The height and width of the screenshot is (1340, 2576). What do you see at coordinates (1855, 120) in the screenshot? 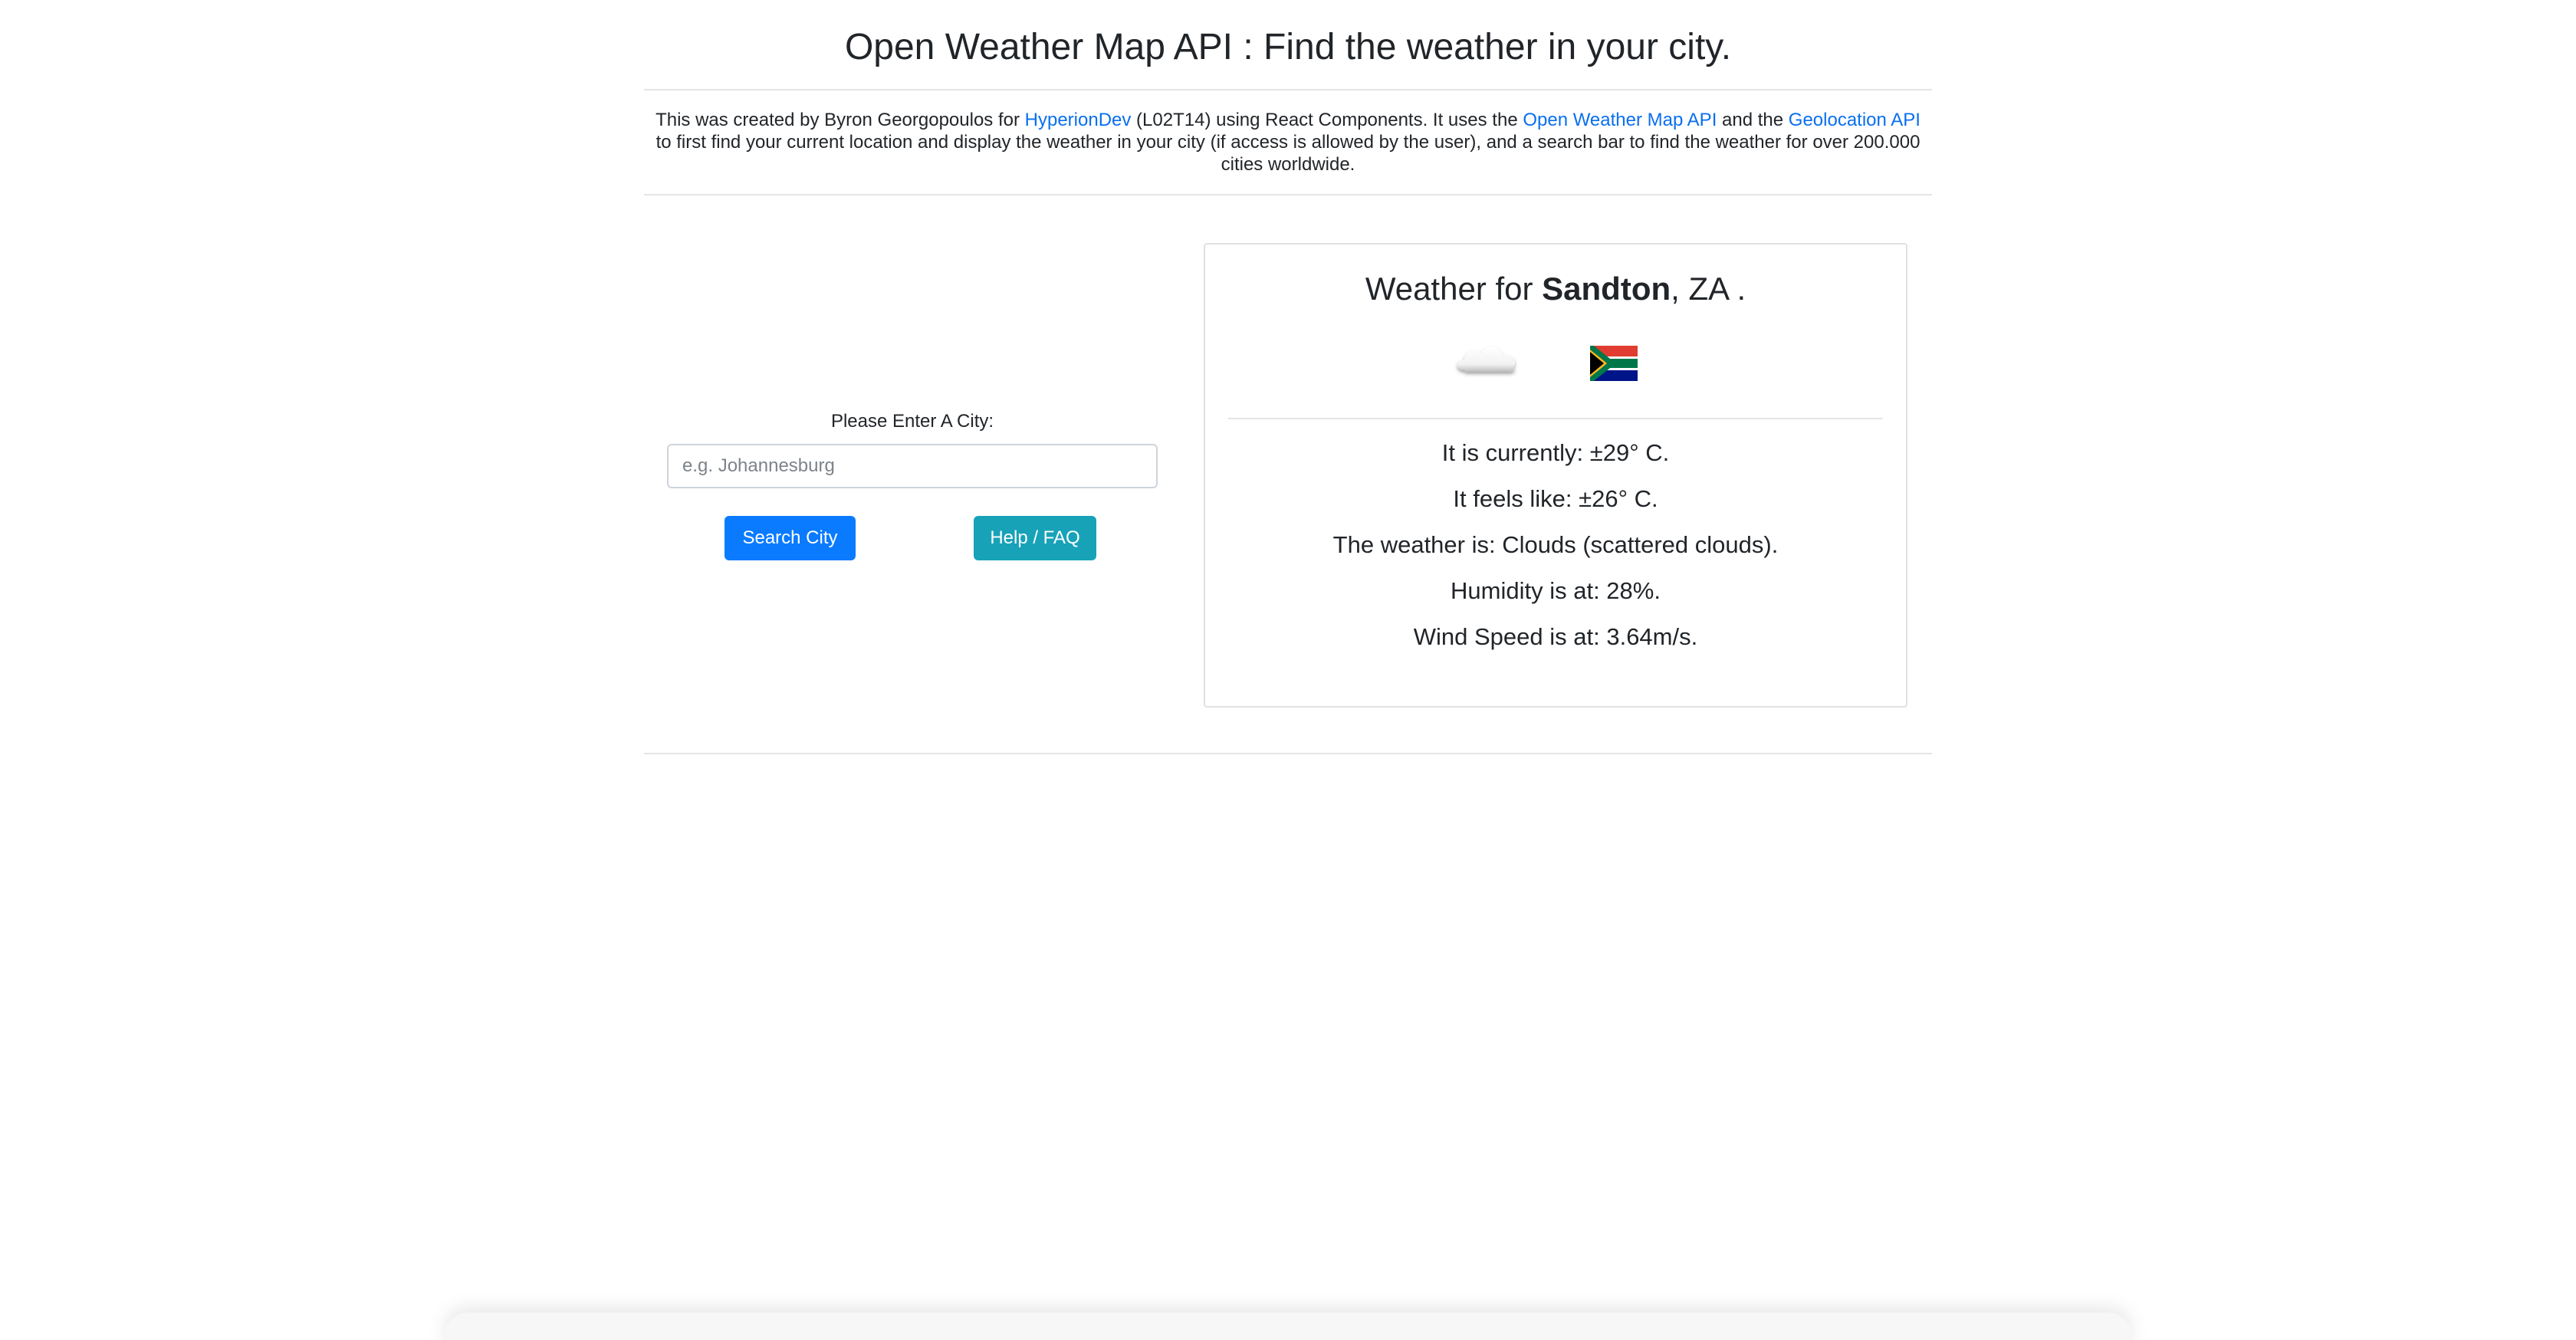
I see `geolocation-api-link: Geolocation API` at bounding box center [1855, 120].